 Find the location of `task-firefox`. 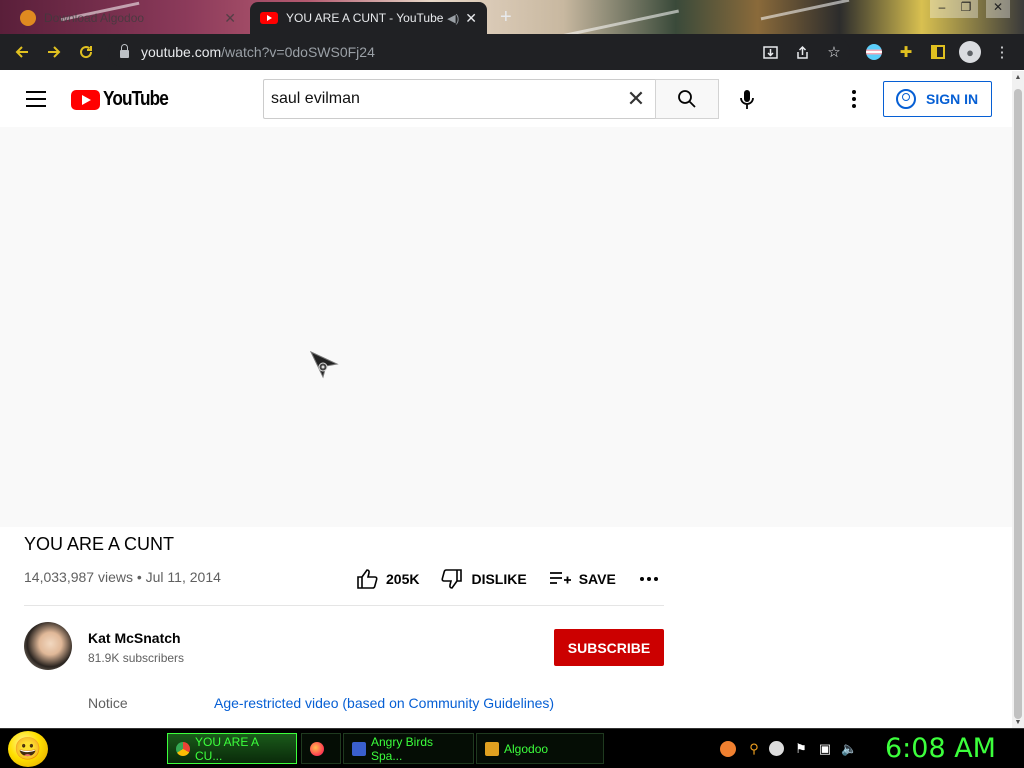

task-firefox is located at coordinates (321, 748).